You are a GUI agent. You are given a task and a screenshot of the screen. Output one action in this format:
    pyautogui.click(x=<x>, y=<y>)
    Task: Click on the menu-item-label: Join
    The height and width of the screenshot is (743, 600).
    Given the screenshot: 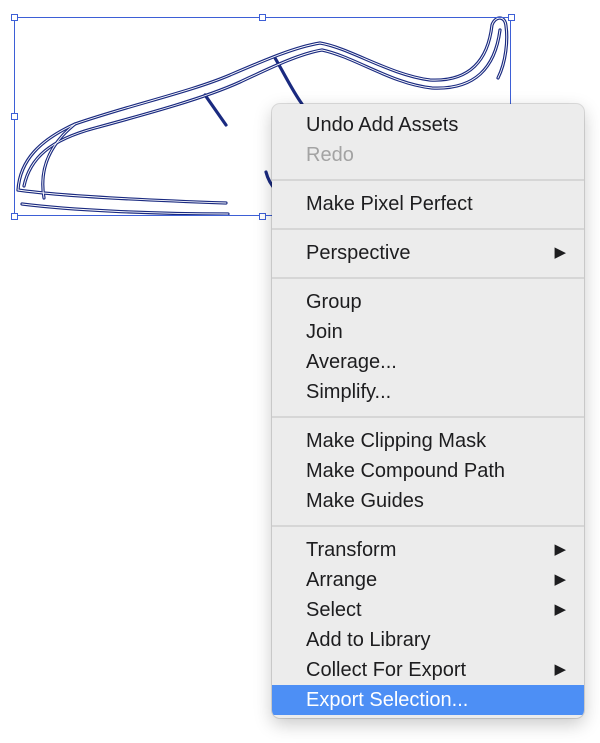 What is the action you would take?
    pyautogui.click(x=324, y=332)
    